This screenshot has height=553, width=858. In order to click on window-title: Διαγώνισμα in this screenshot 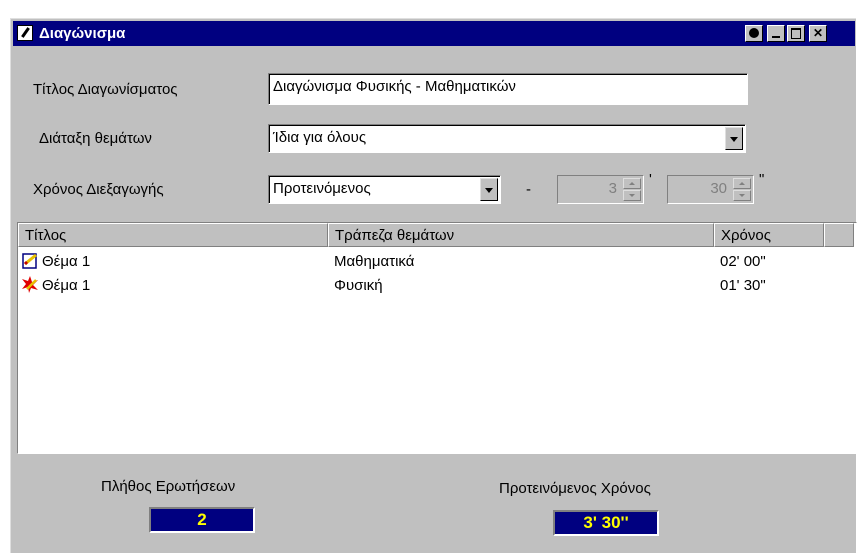, I will do `click(82, 33)`.